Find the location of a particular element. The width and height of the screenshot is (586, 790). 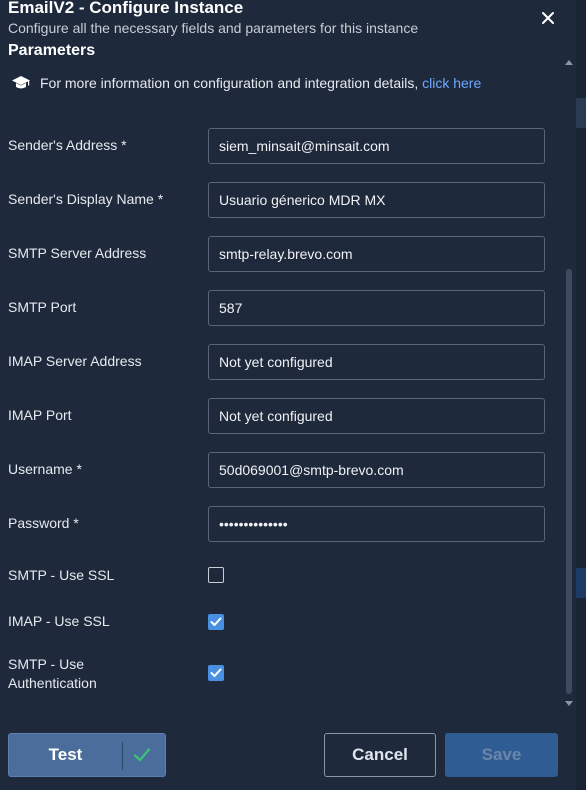

smtp-use-ssl-checkbox is located at coordinates (216, 575).